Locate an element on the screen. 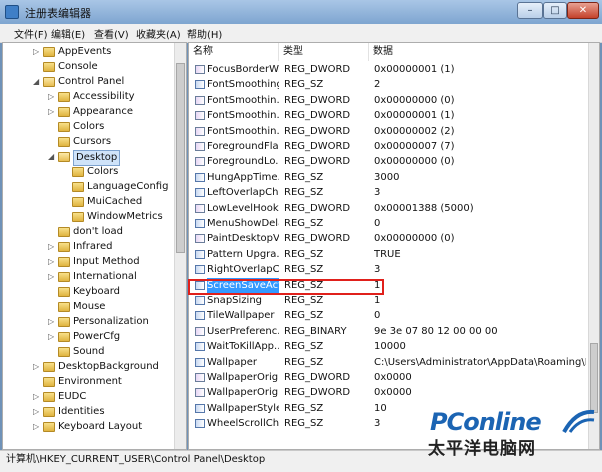  column-header-type: 类型 is located at coordinates (324, 52).